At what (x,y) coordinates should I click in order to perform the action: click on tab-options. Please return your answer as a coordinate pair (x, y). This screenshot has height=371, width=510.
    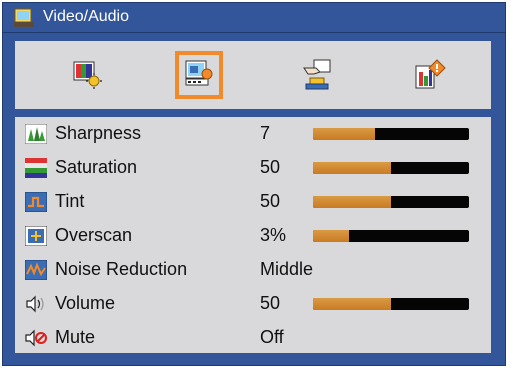
    Looking at the image, I should click on (429, 75).